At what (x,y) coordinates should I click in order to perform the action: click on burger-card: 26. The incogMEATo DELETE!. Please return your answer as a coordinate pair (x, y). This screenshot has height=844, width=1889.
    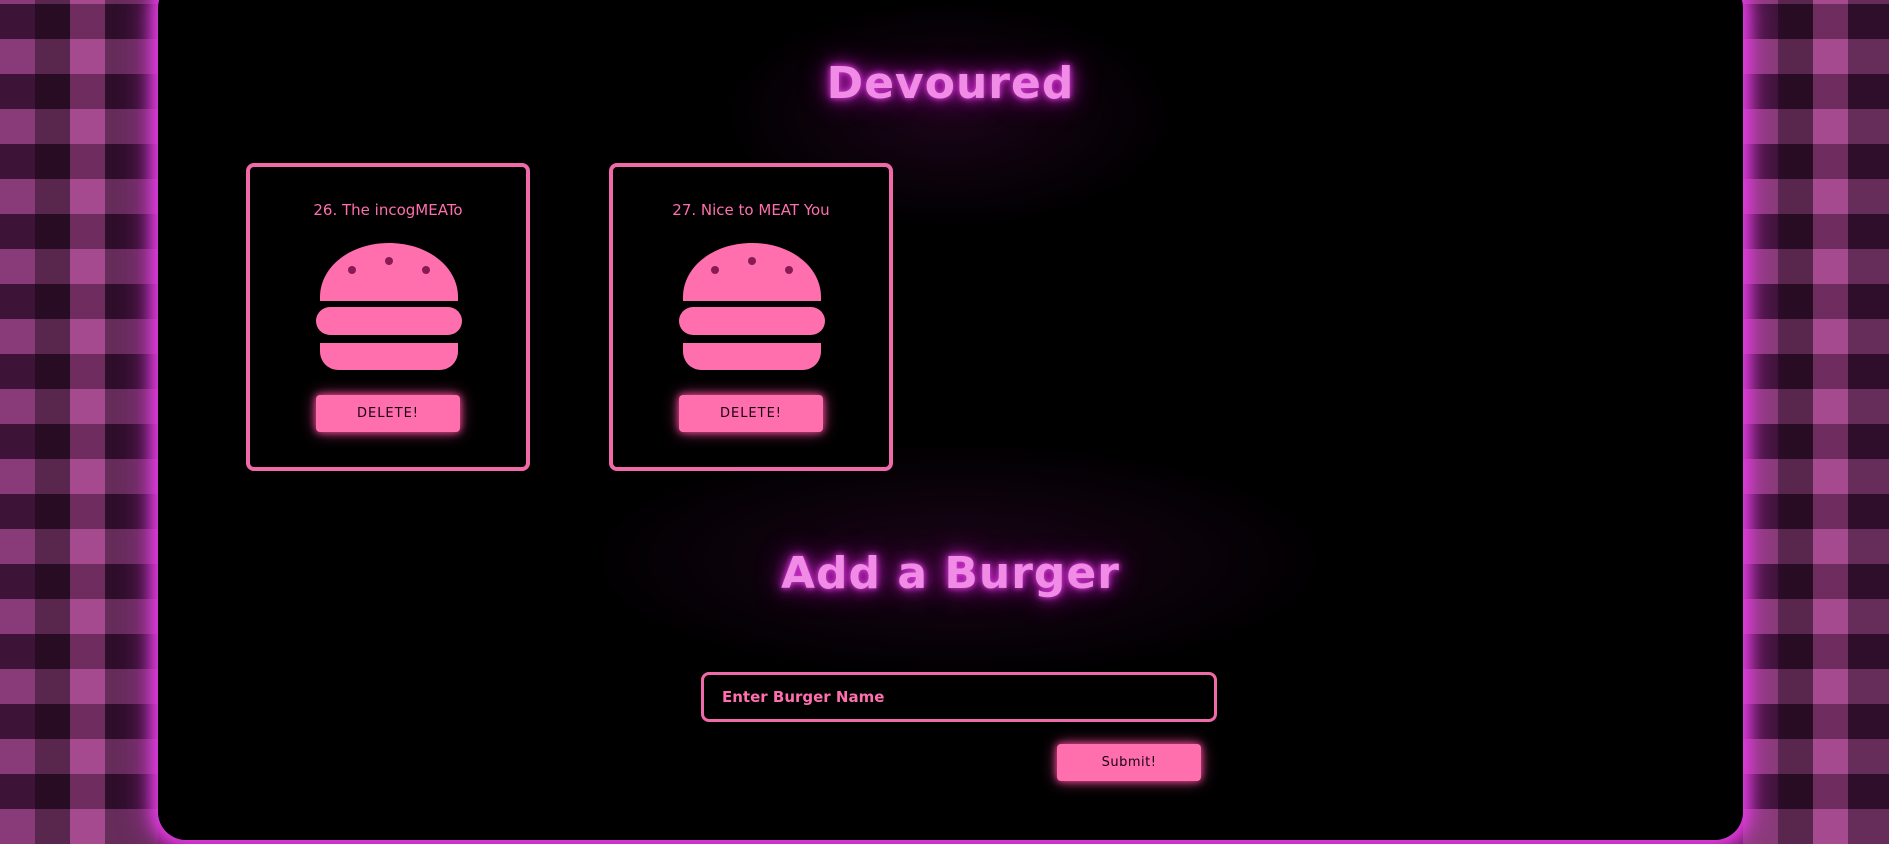
    Looking at the image, I should click on (388, 317).